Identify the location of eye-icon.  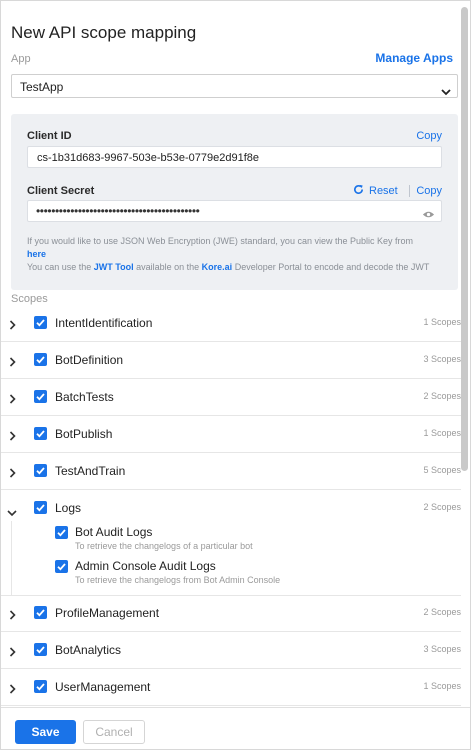
(428, 215).